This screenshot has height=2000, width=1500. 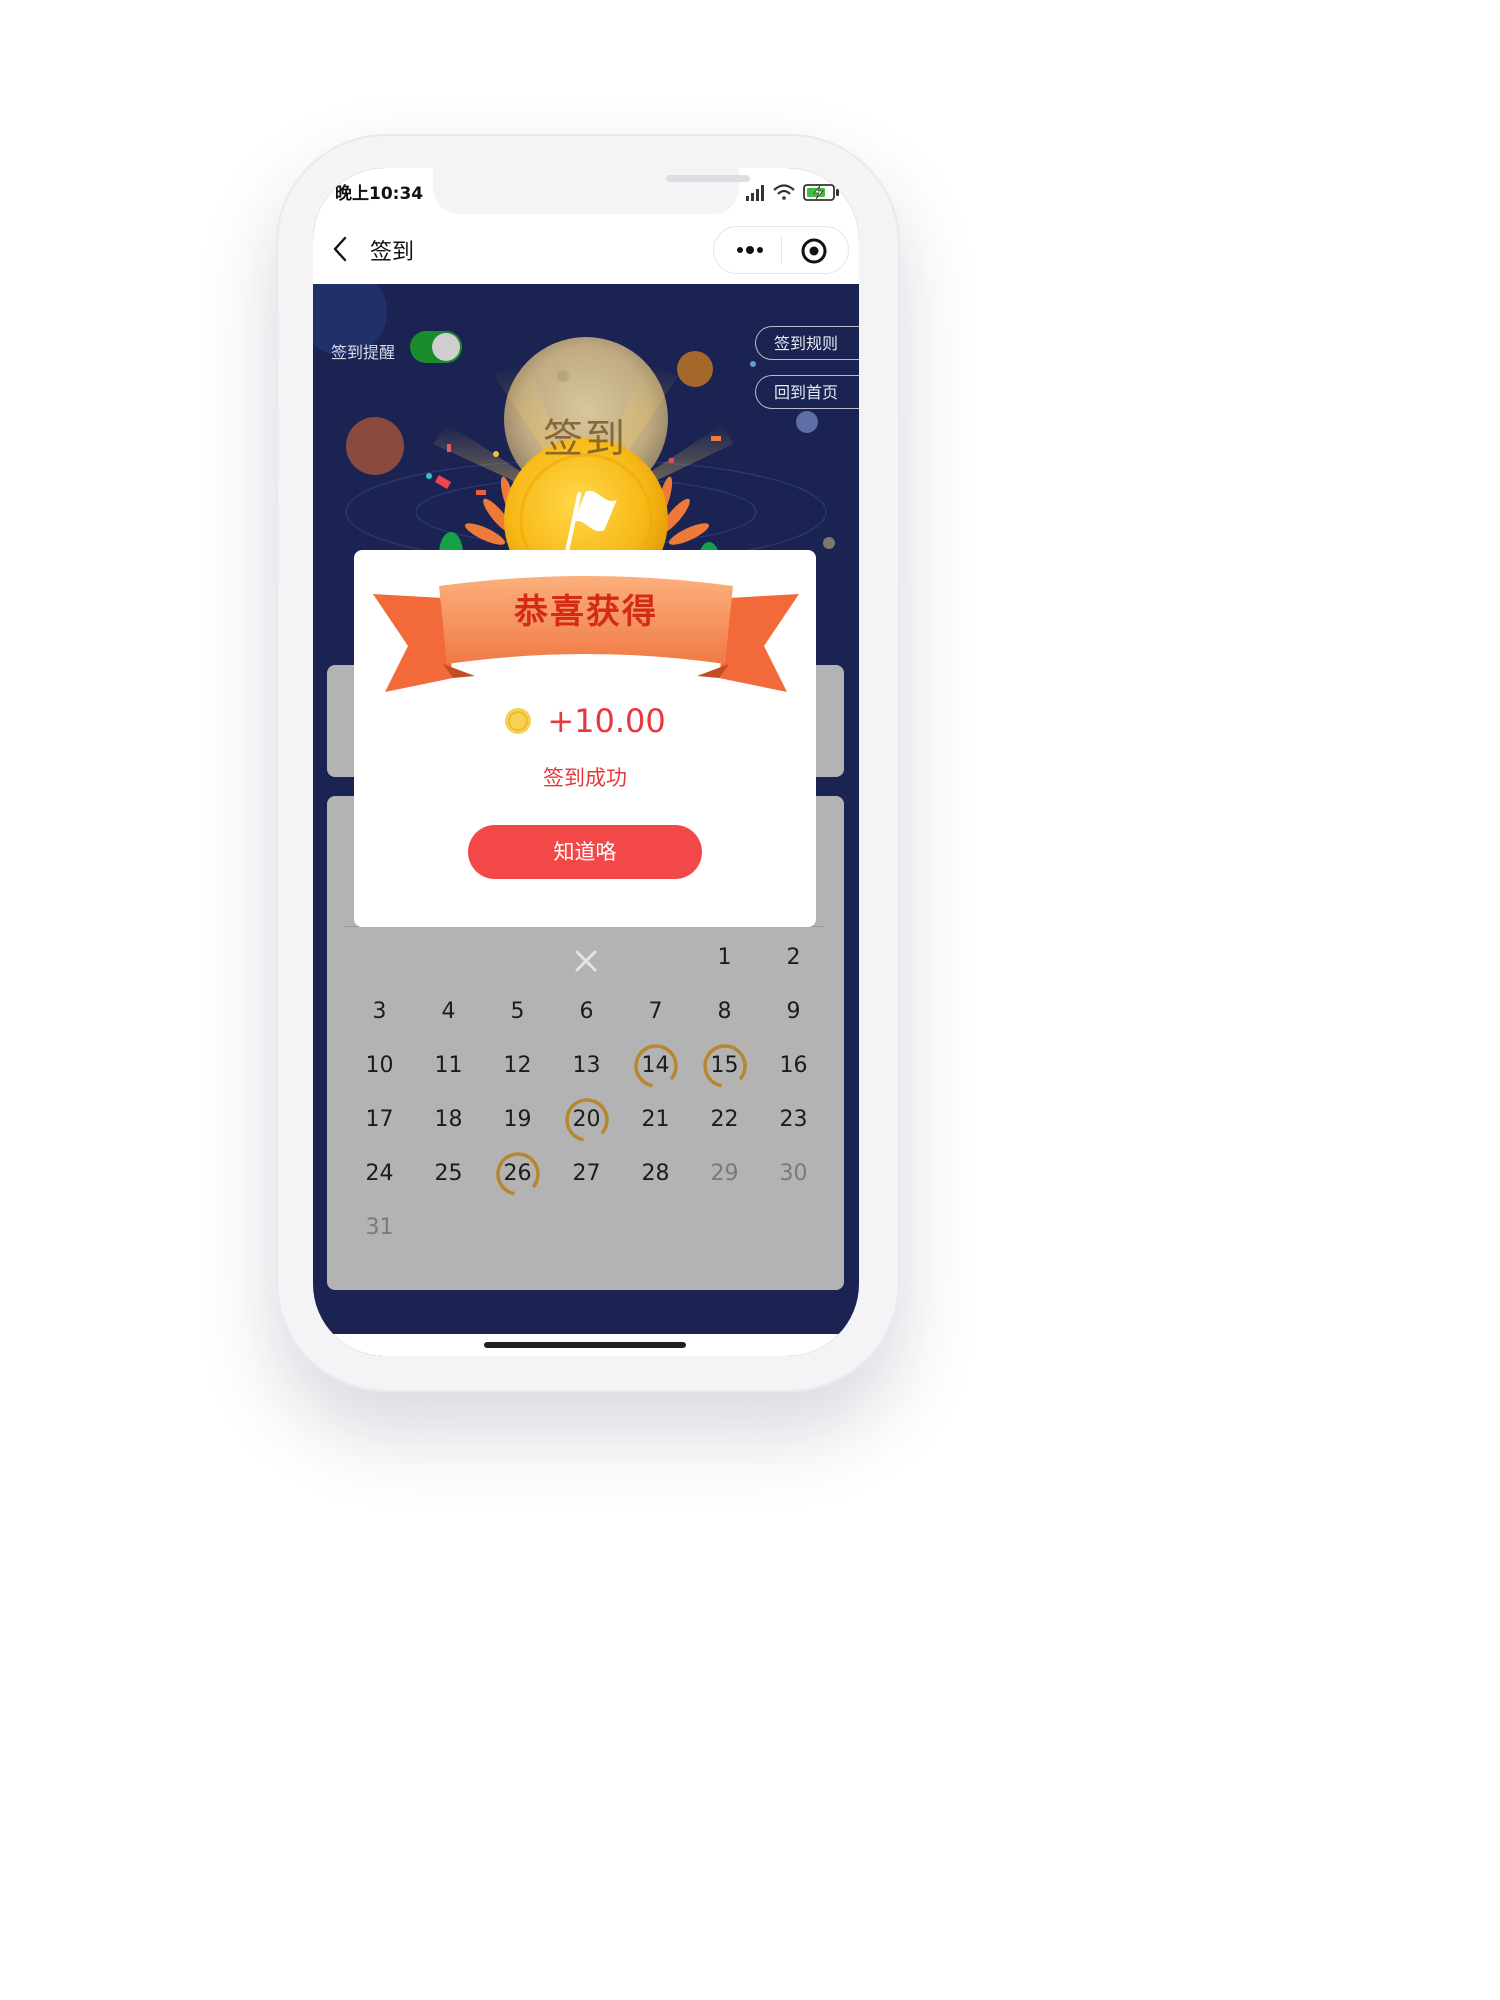 I want to click on calendar-week-row: 10 11 12 13 14 15 16, so click(x=587, y=1072).